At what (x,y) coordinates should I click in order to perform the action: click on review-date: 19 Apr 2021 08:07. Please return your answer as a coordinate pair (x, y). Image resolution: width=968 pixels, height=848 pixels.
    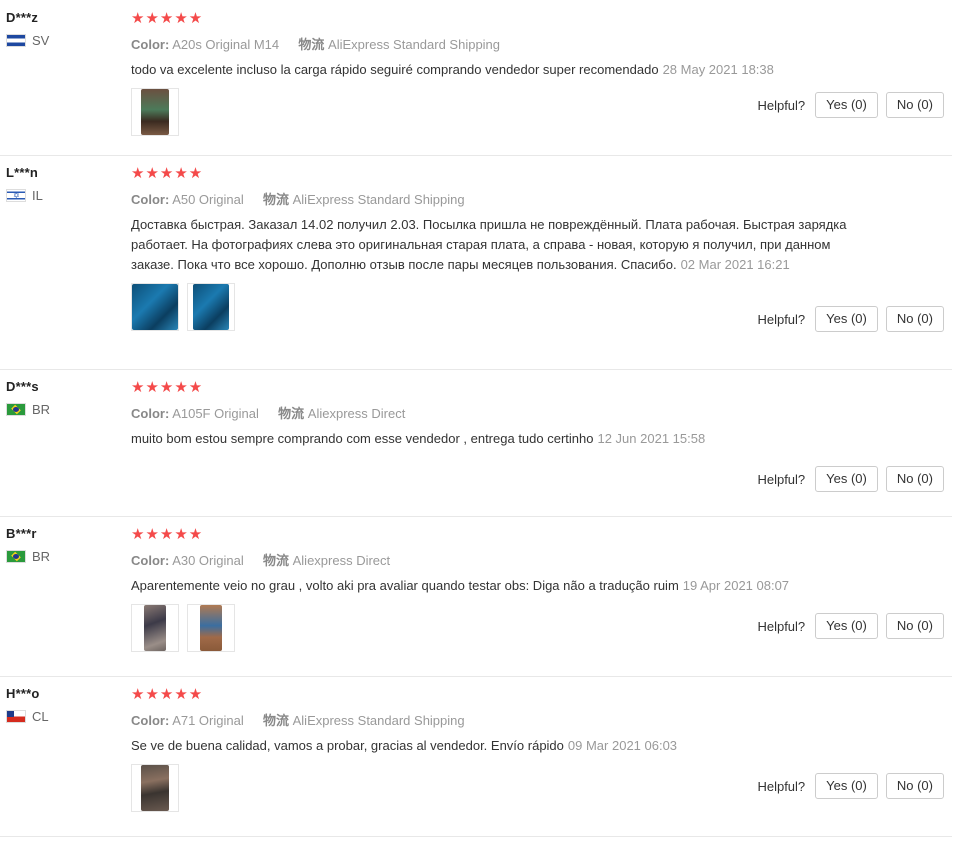
    Looking at the image, I should click on (736, 585).